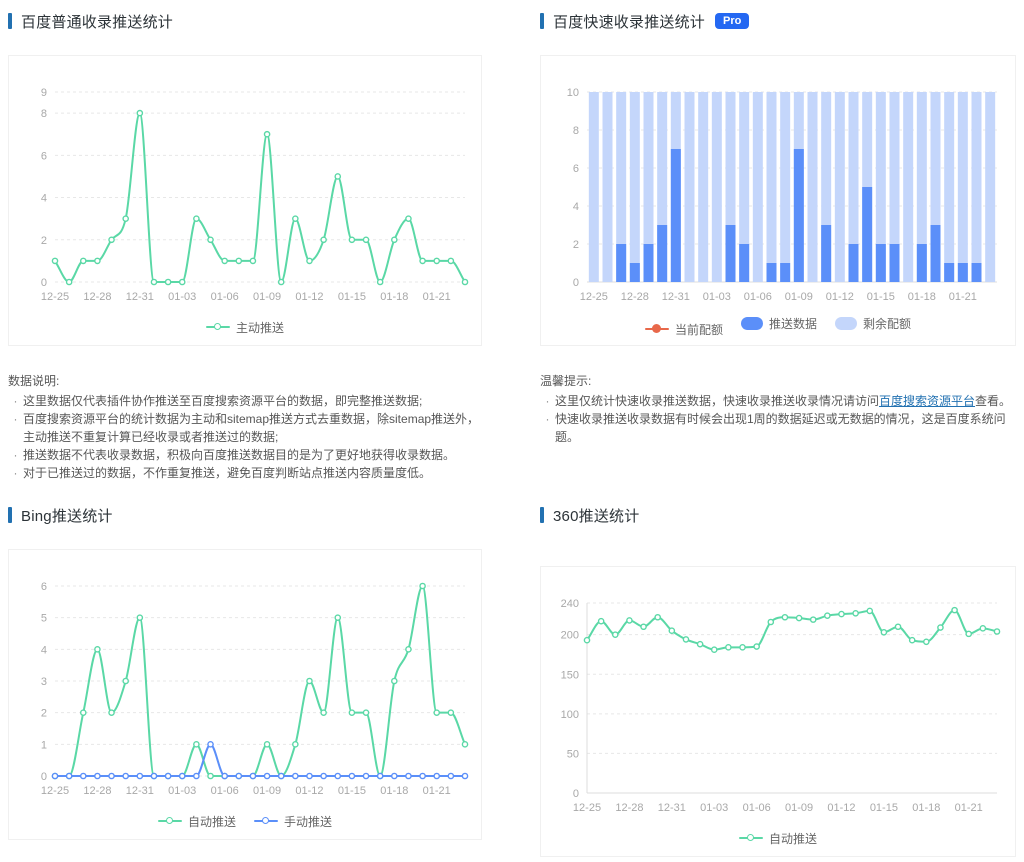 The width and height of the screenshot is (1024, 862). What do you see at coordinates (245, 819) in the screenshot?
I see `chart-legend: 自动推送 手动推送` at bounding box center [245, 819].